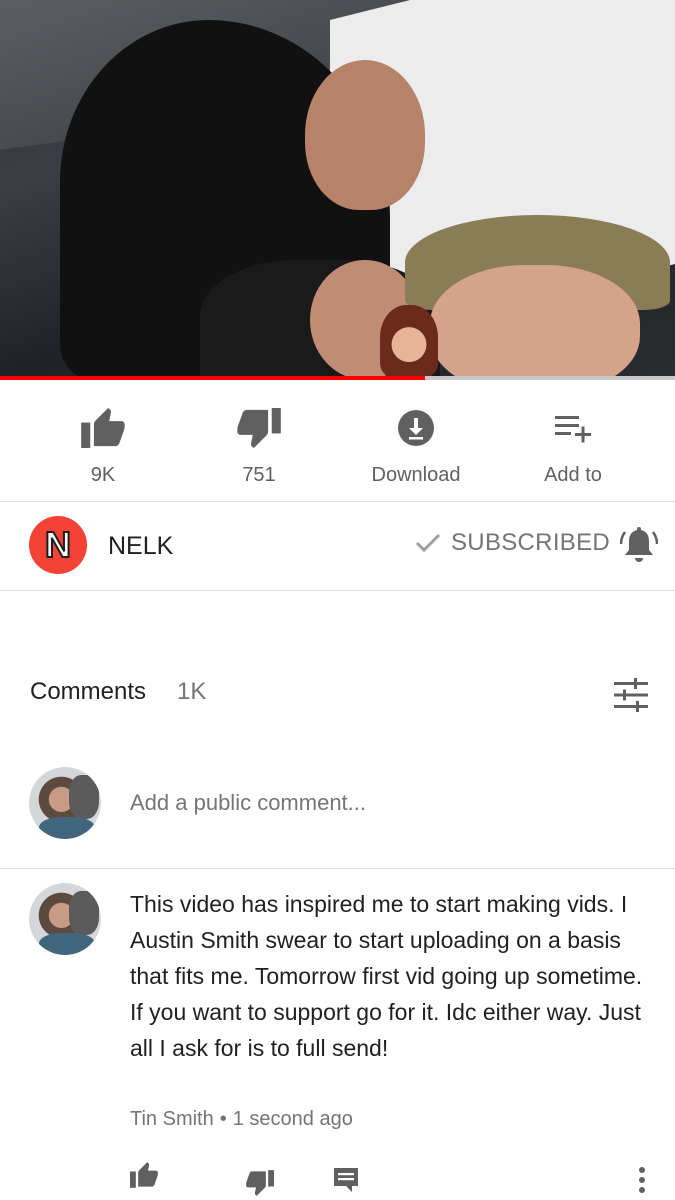 This screenshot has width=675, height=1200. I want to click on channel-name: NELK, so click(140, 546).